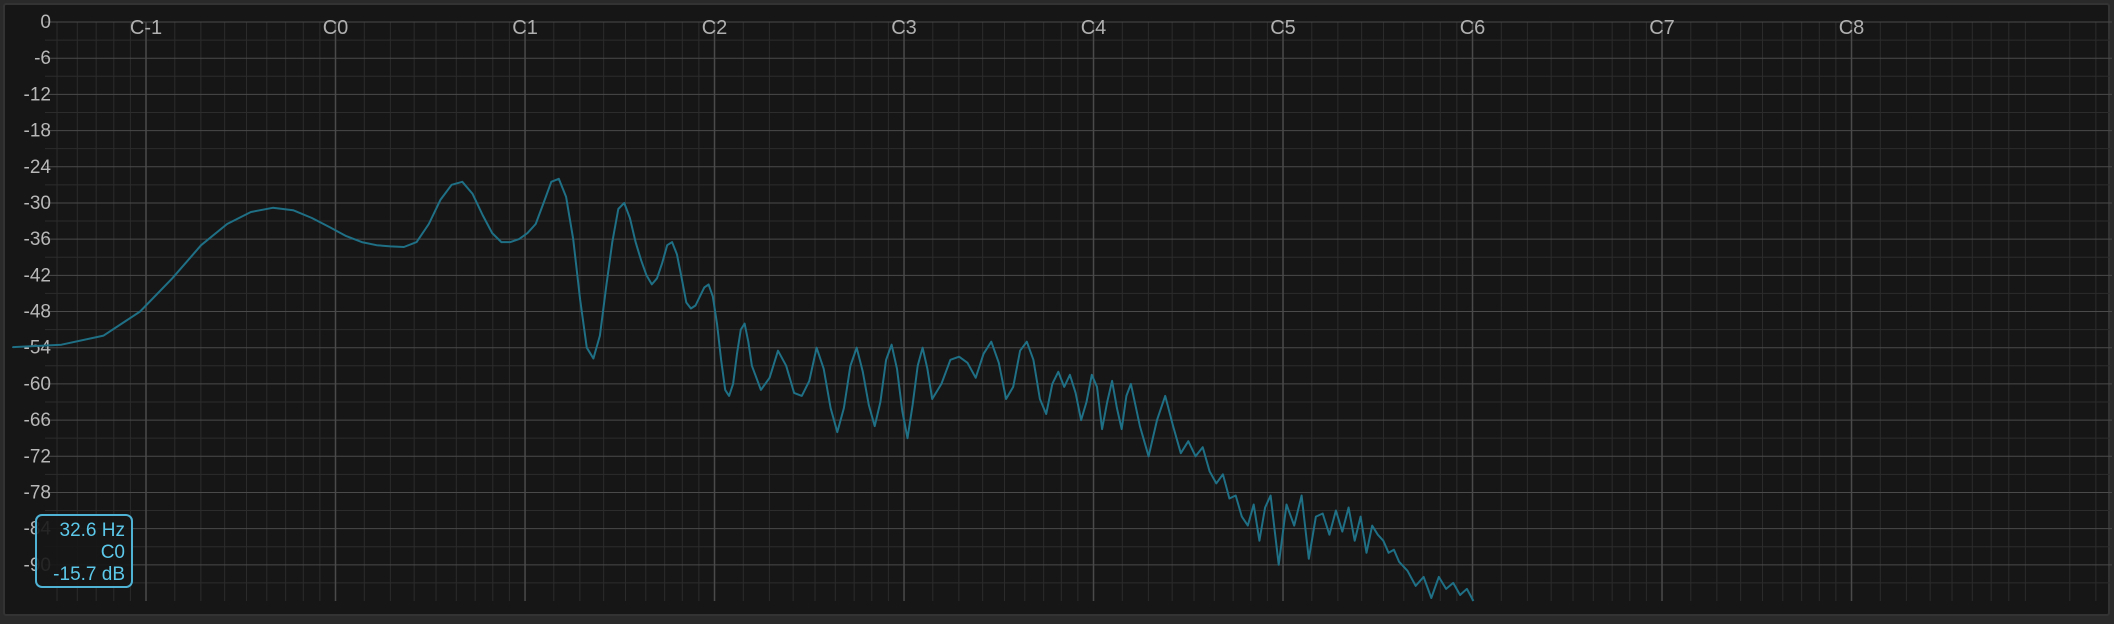 The width and height of the screenshot is (2114, 624). What do you see at coordinates (112, 552) in the screenshot?
I see `readout-note: C0` at bounding box center [112, 552].